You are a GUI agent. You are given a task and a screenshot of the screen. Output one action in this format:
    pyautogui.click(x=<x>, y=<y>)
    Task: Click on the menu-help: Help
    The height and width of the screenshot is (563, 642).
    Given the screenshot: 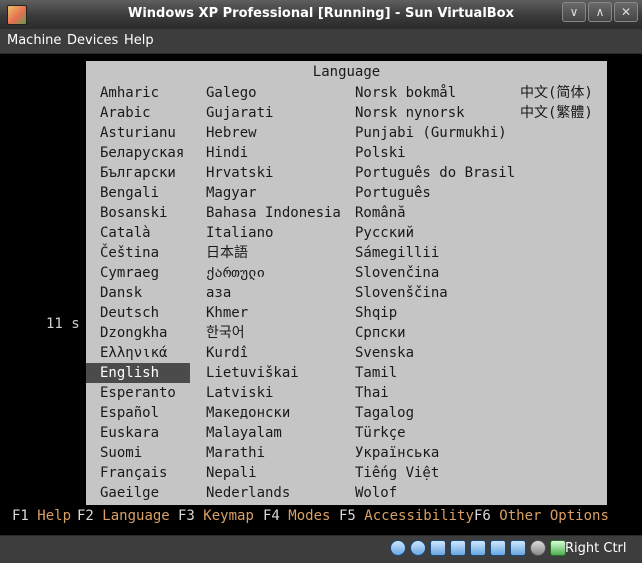 What is the action you would take?
    pyautogui.click(x=139, y=40)
    